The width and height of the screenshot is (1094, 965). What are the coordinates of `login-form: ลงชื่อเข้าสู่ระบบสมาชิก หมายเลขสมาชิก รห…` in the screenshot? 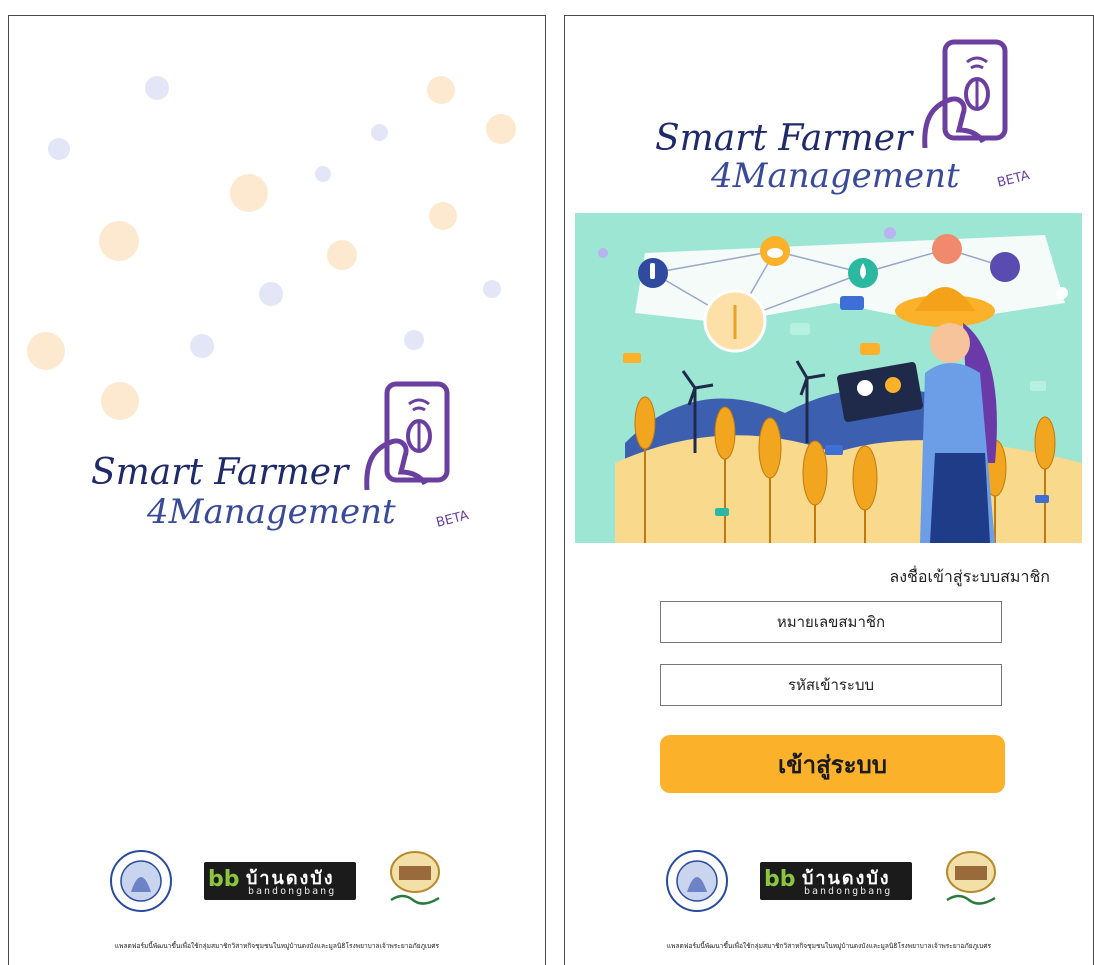 It's located at (830, 627).